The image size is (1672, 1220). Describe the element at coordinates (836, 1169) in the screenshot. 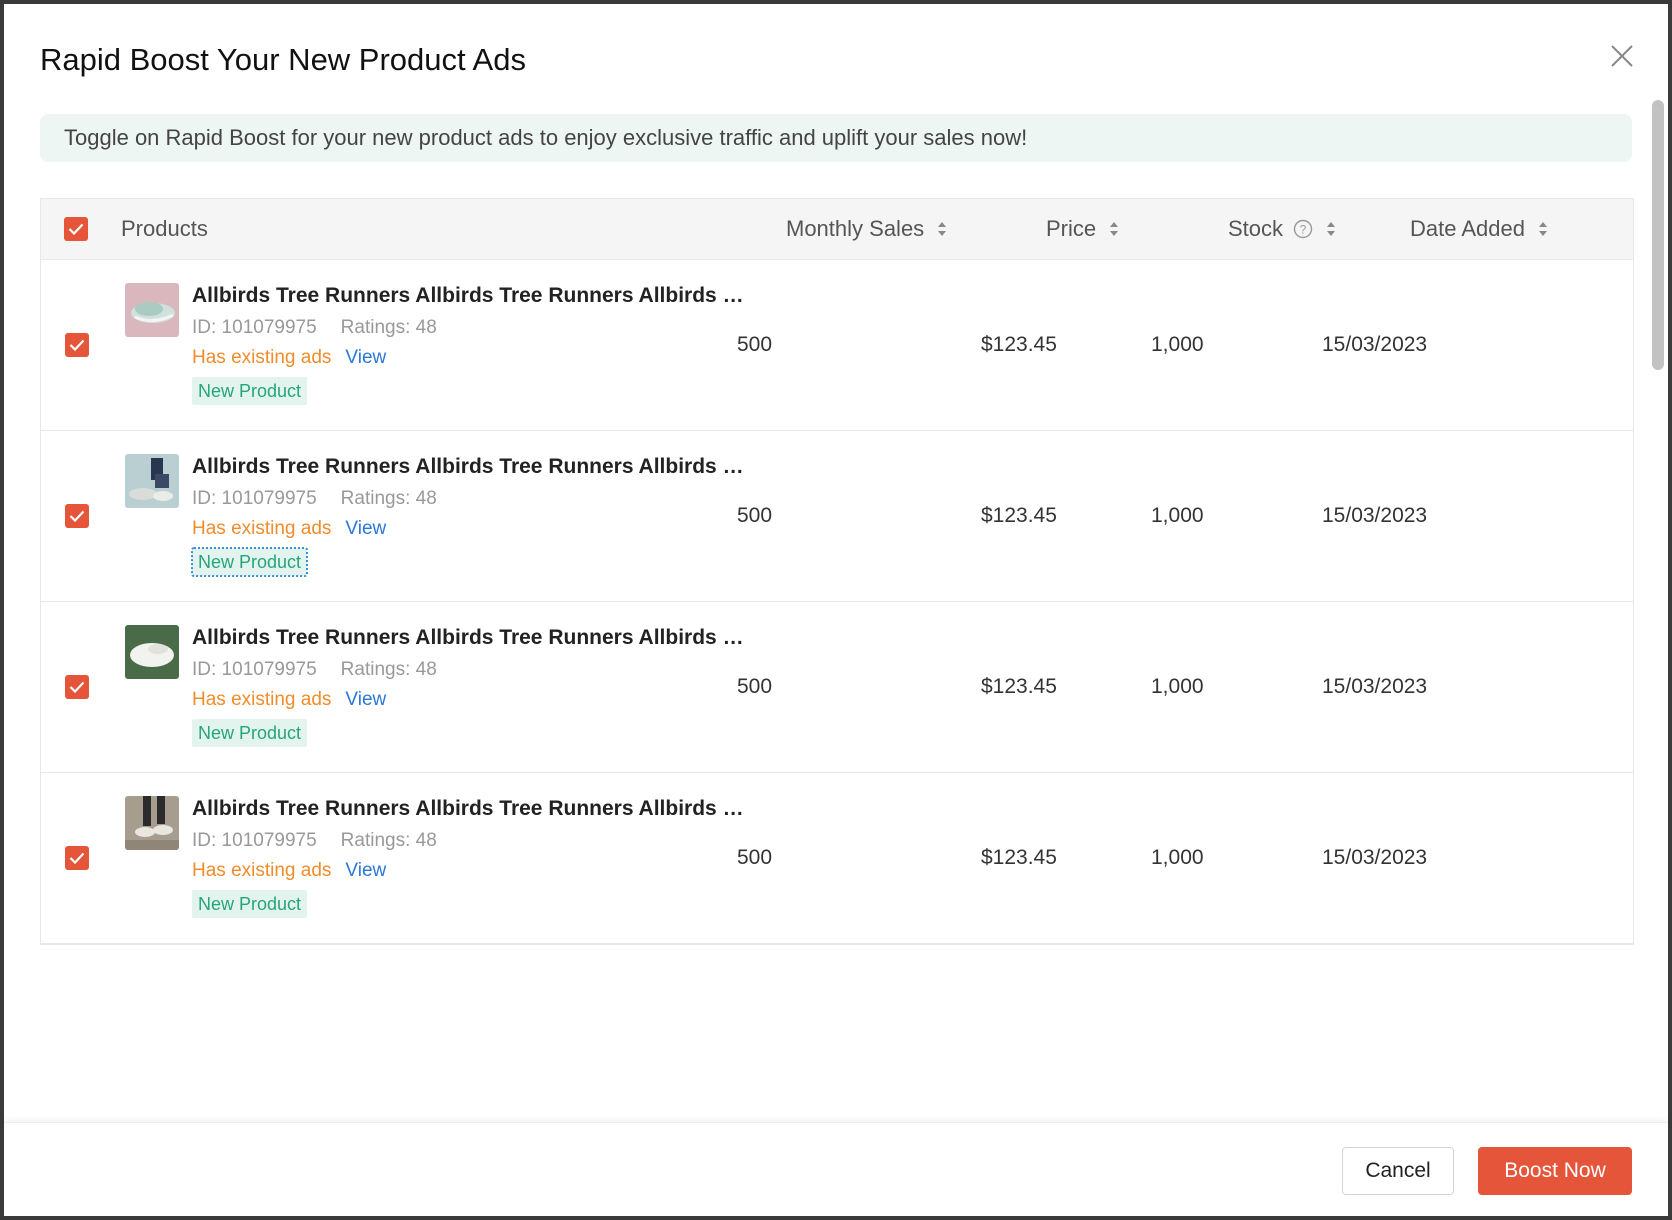

I see `modal-footer: Cancel Boost Now` at that location.